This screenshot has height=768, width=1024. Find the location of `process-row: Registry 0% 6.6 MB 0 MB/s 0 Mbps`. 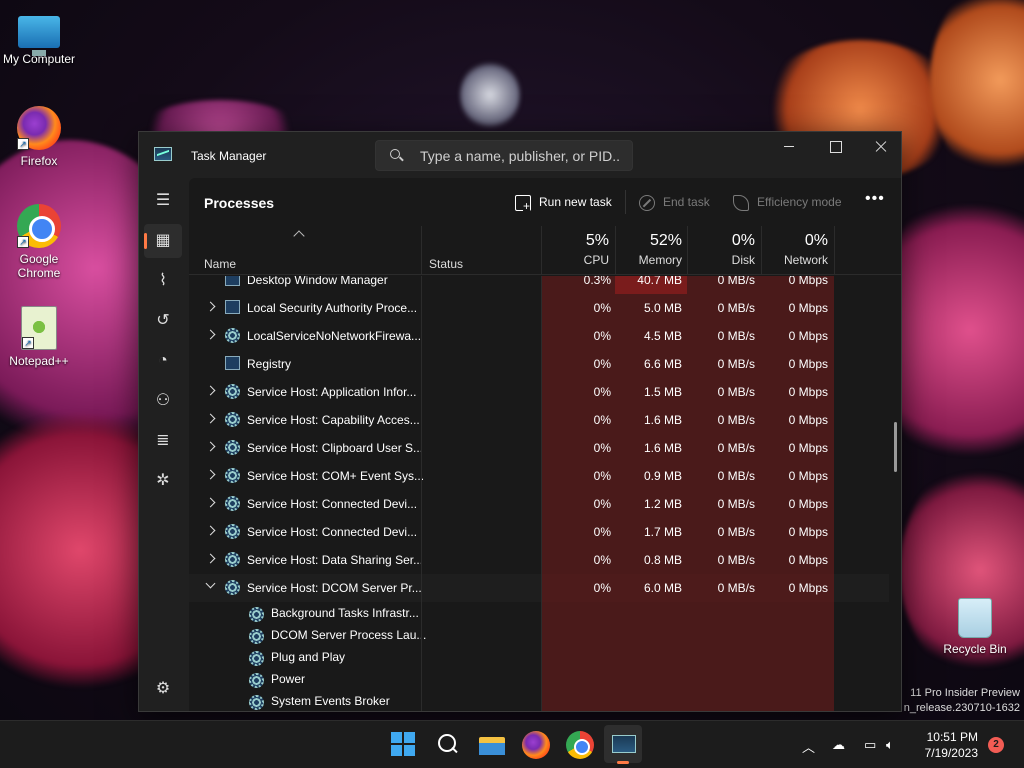

process-row: Registry 0% 6.6 MB 0 MB/s 0 Mbps is located at coordinates (539, 364).